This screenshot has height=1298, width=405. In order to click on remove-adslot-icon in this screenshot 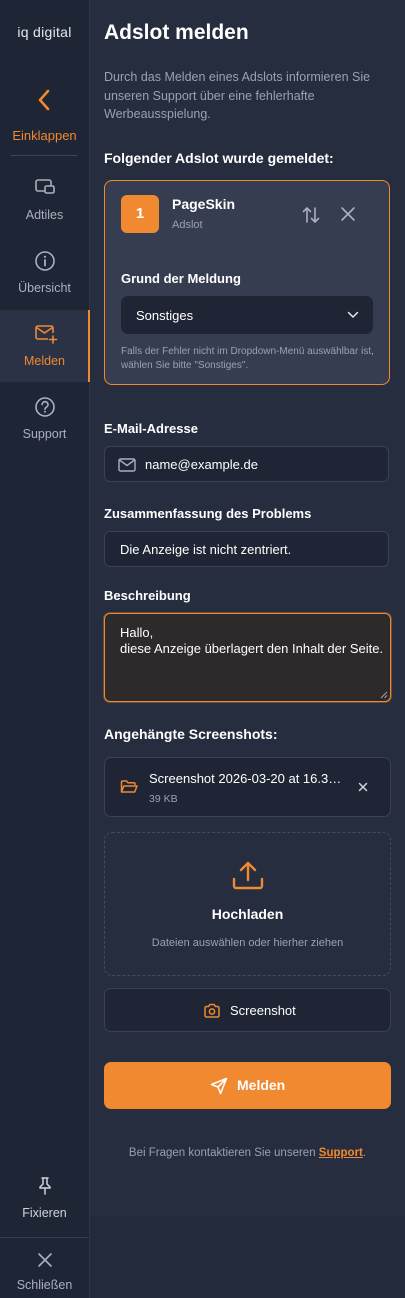, I will do `click(348, 214)`.